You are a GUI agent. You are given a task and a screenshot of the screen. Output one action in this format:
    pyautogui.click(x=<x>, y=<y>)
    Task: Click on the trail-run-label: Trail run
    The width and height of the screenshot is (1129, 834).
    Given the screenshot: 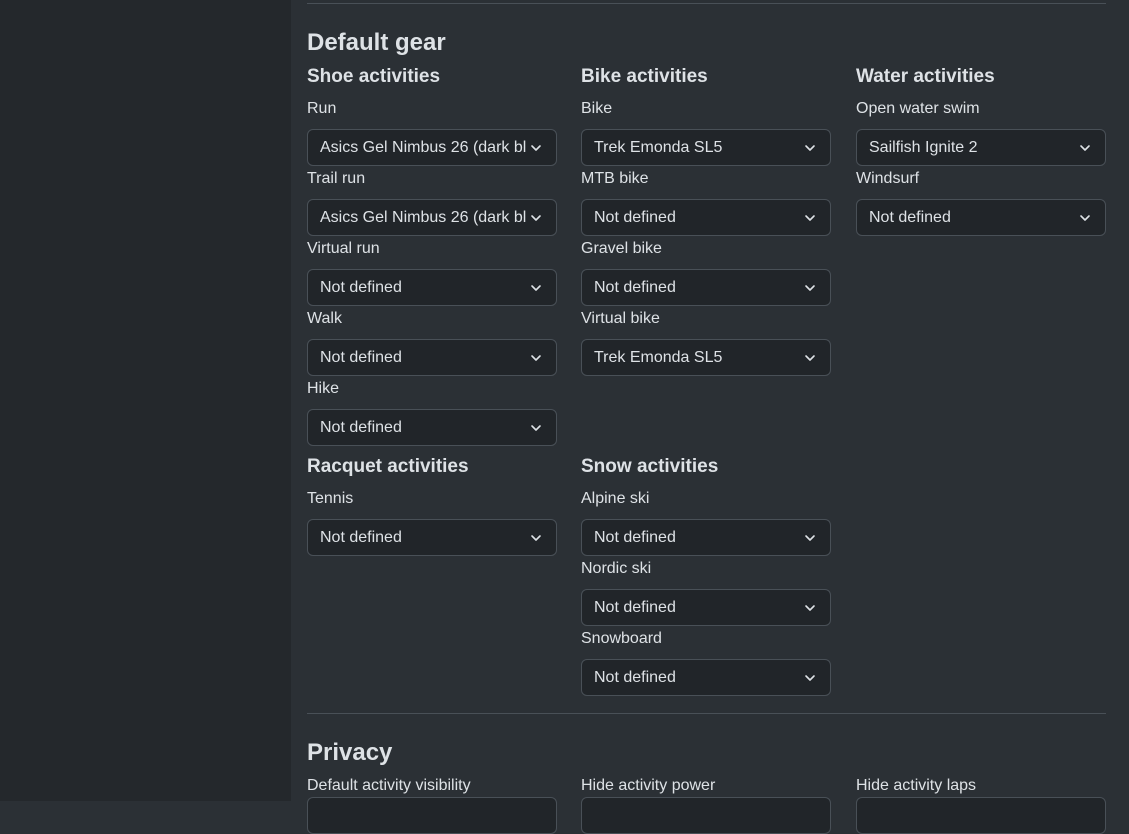 What is the action you would take?
    pyautogui.click(x=336, y=178)
    